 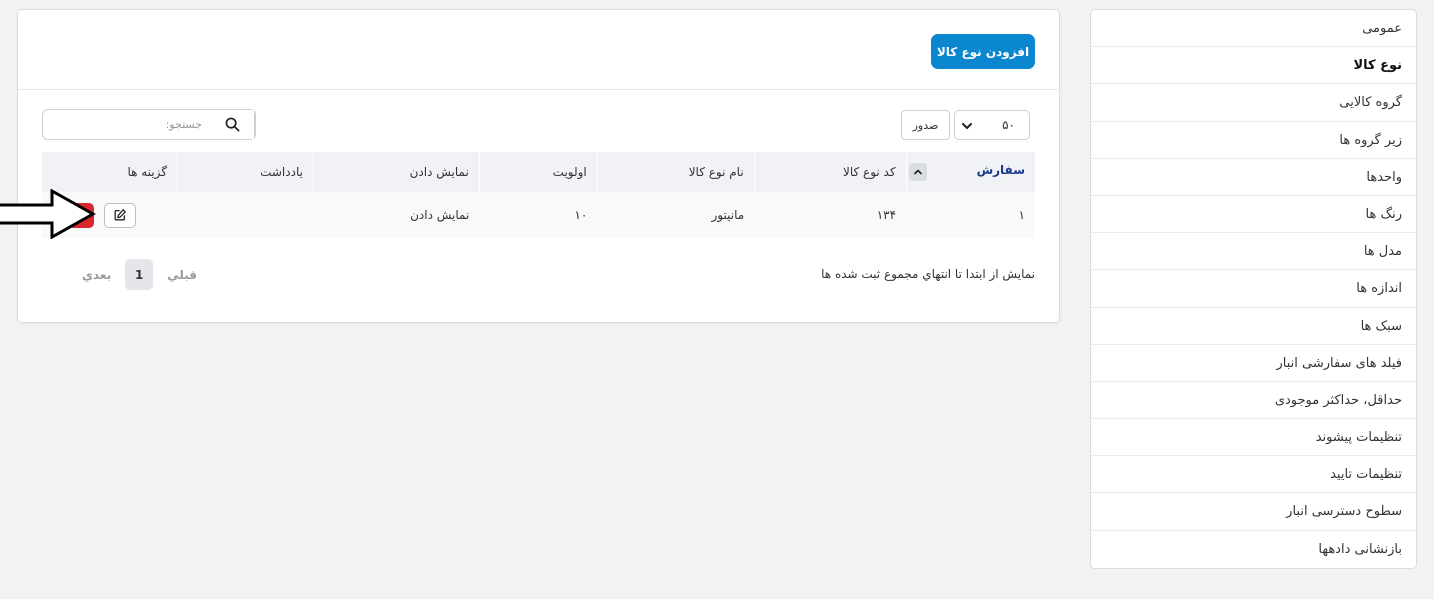 What do you see at coordinates (126, 124) in the screenshot?
I see `search-input` at bounding box center [126, 124].